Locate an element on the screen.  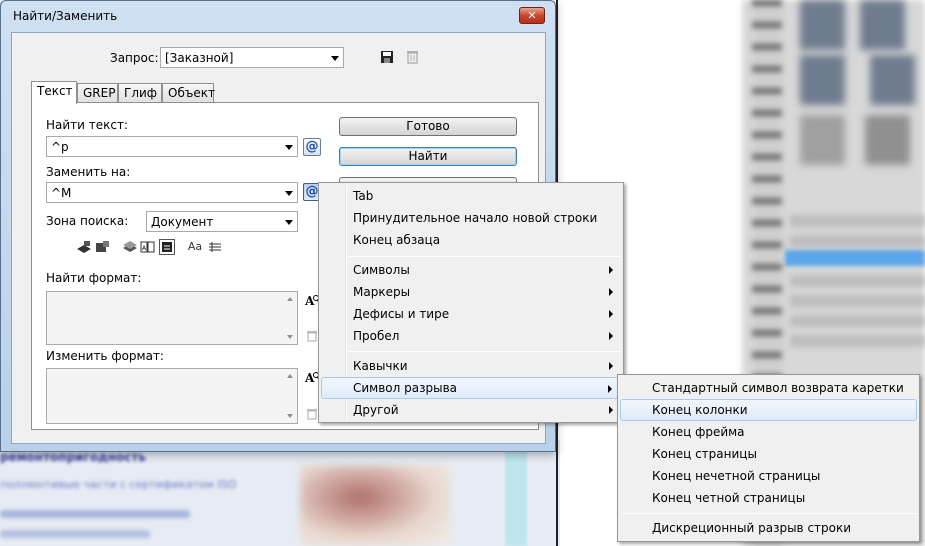
replace-with-label: Заменить на: is located at coordinates (88, 172).